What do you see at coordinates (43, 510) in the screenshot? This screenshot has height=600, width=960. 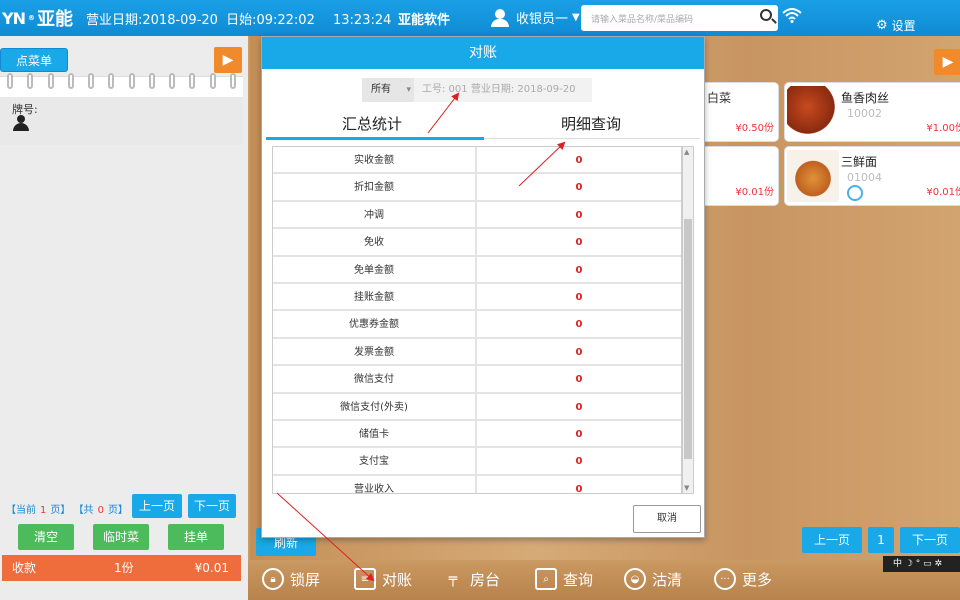 I see `pager-current: 1` at bounding box center [43, 510].